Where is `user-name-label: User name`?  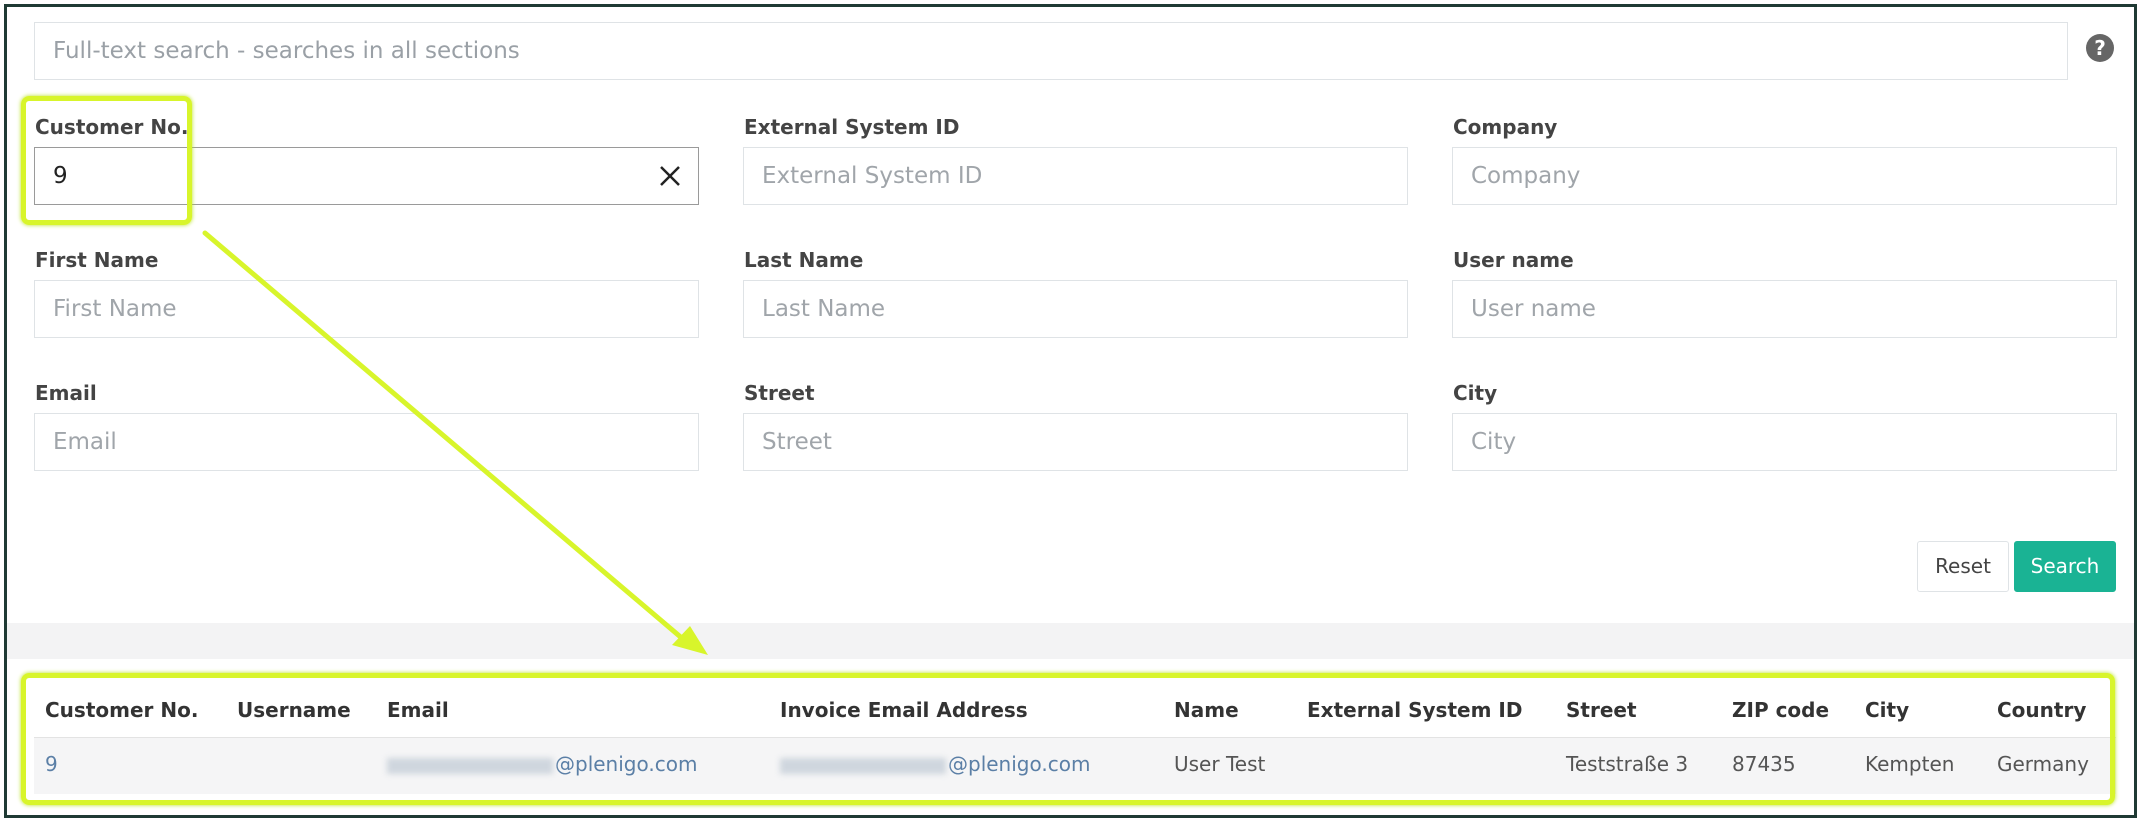
user-name-label: User name is located at coordinates (1513, 260).